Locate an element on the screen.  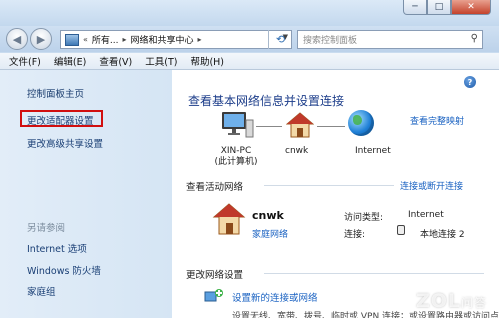
window-controls: ─ □ ✕ is located at coordinates (447, 7).